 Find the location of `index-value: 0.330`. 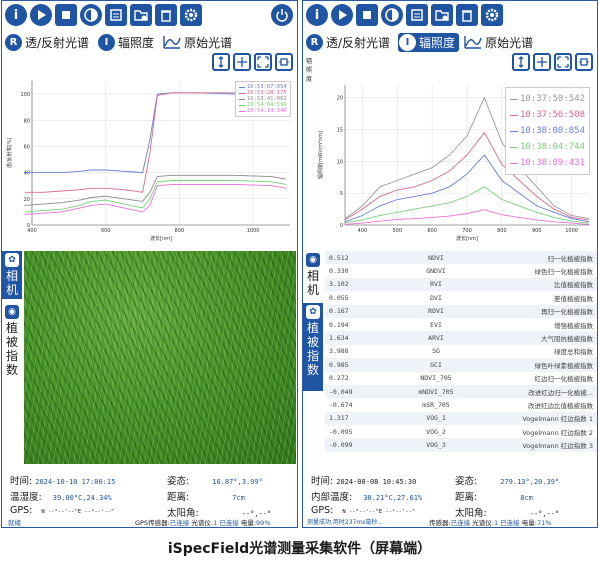

index-value: 0.330 is located at coordinates (339, 271).